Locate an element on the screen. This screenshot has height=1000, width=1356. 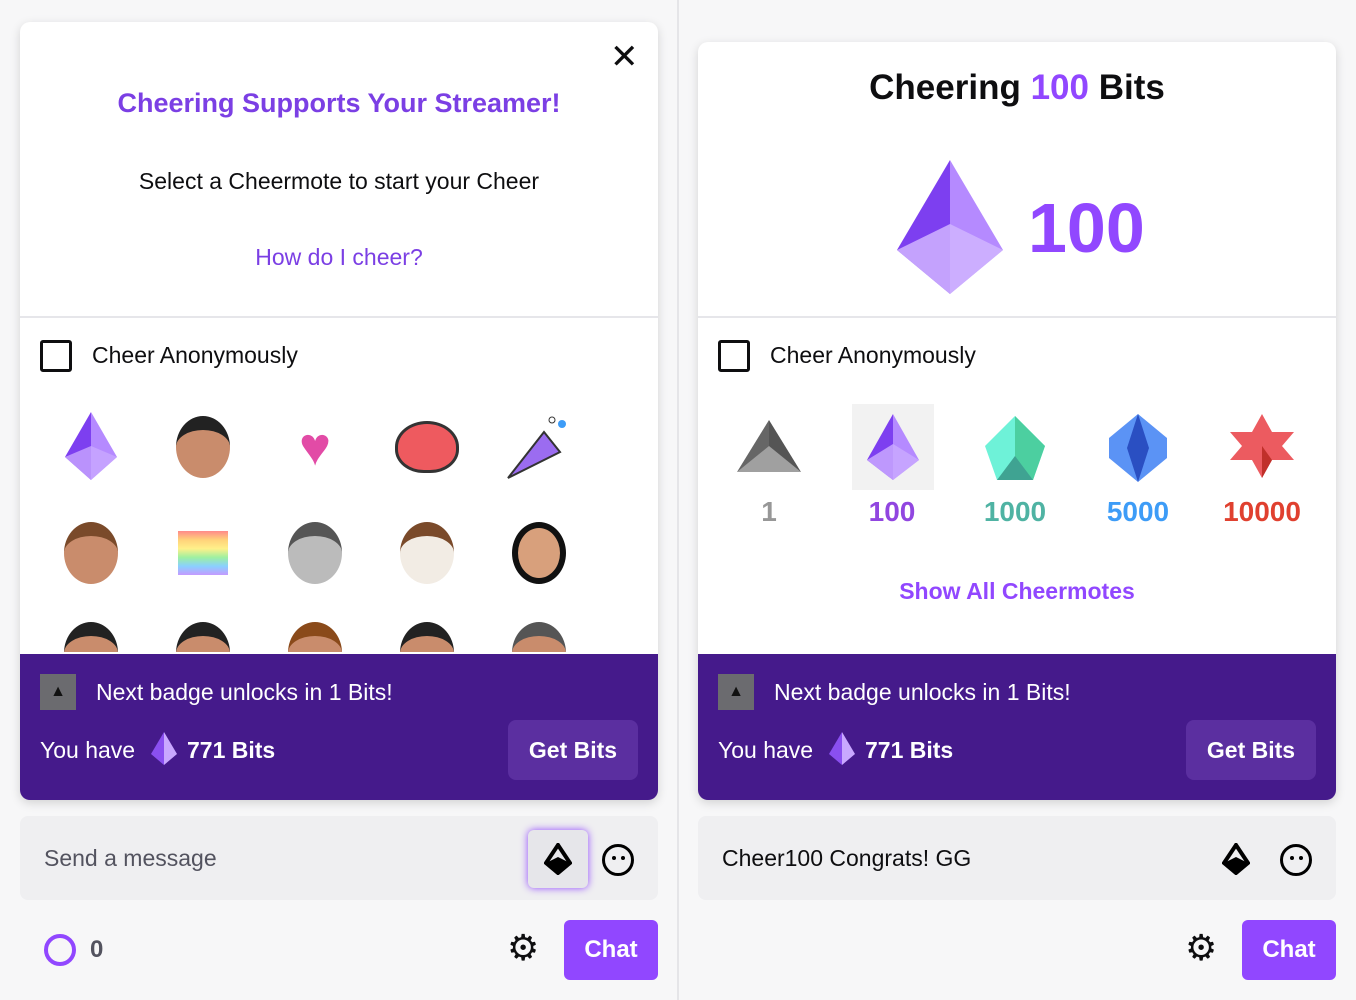
title-amount: 100 is located at coordinates (1059, 87).